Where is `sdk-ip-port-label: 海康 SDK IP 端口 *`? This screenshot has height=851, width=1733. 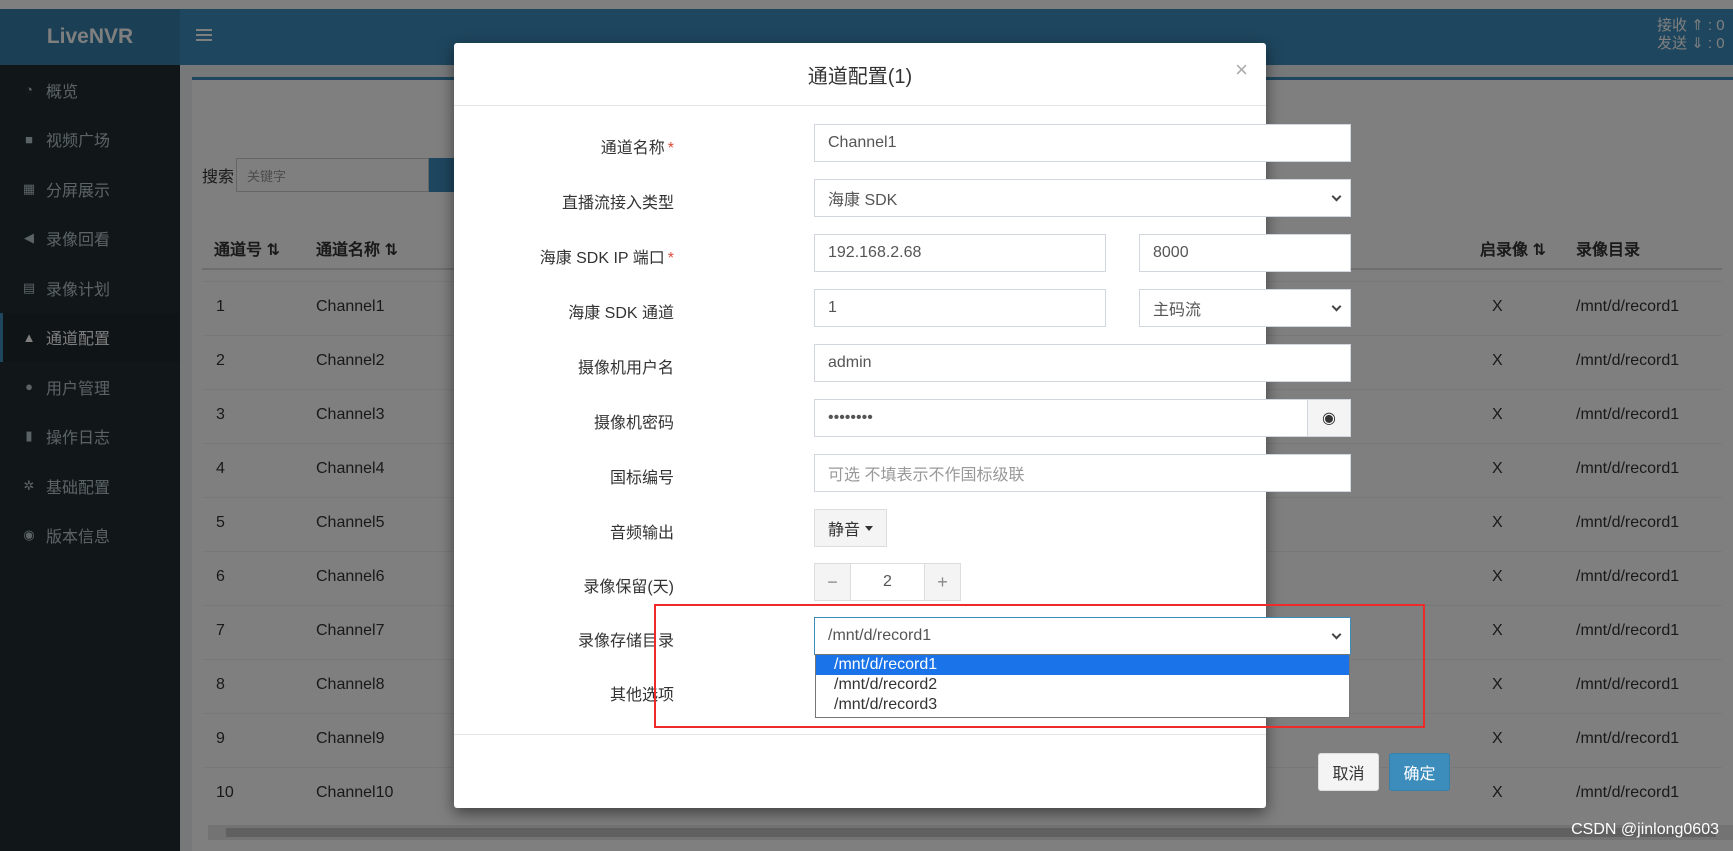
sdk-ip-port-label: 海康 SDK IP 端口 * is located at coordinates (606, 258).